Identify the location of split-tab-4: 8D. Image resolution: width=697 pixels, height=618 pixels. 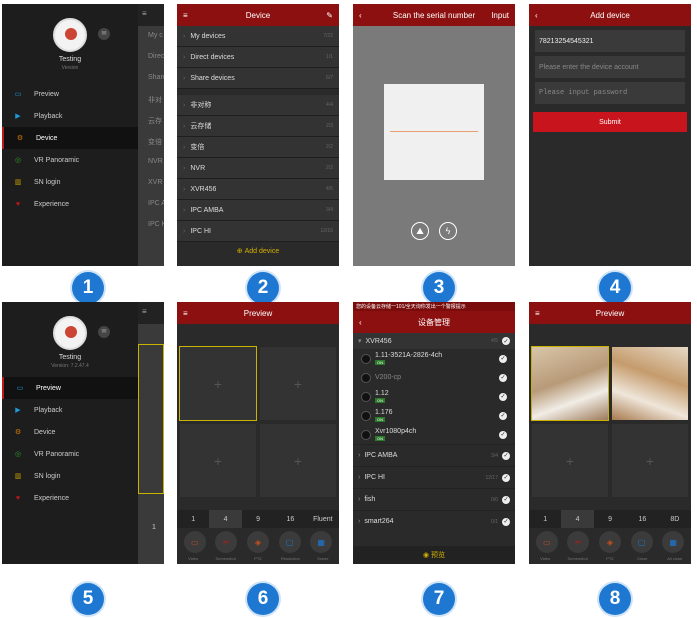
(675, 519).